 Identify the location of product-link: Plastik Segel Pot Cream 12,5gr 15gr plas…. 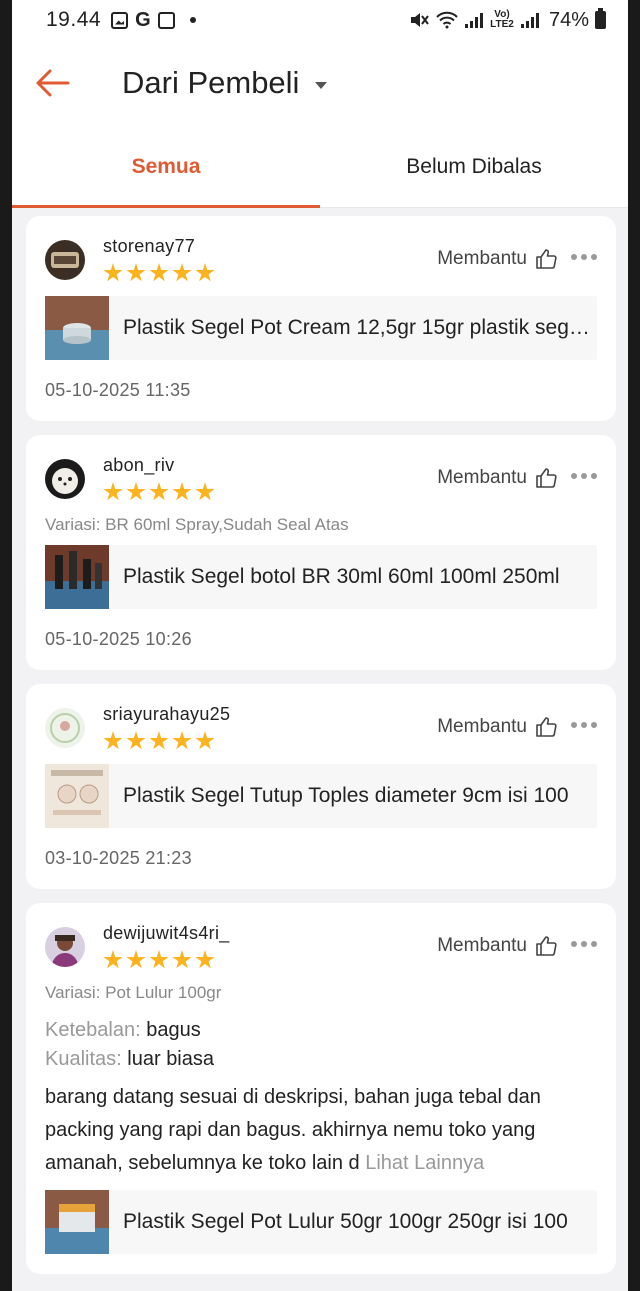
(321, 328).